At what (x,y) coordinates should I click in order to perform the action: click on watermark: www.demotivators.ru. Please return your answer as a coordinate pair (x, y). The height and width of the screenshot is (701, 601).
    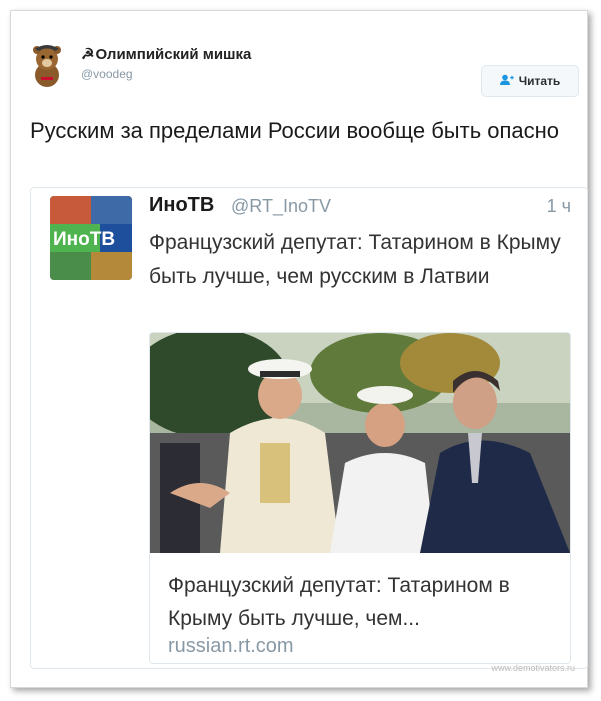
    Looking at the image, I should click on (533, 668).